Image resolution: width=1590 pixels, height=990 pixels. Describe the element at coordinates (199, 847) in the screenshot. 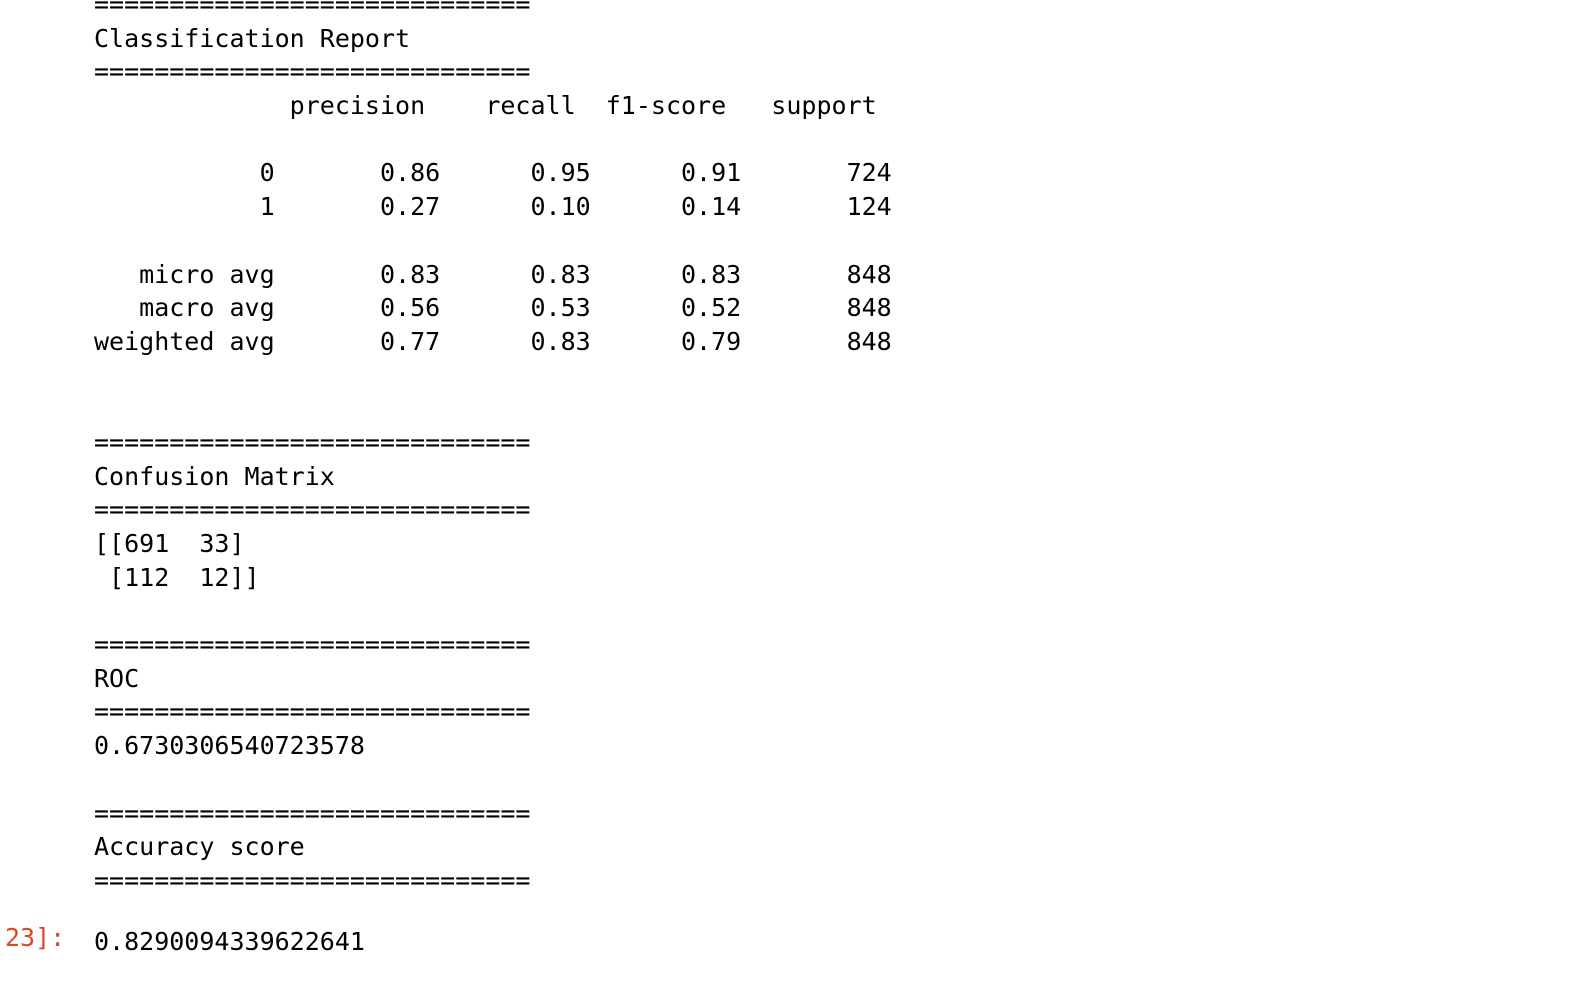

I see `section-title-accuracy-score: Accuracy score` at that location.